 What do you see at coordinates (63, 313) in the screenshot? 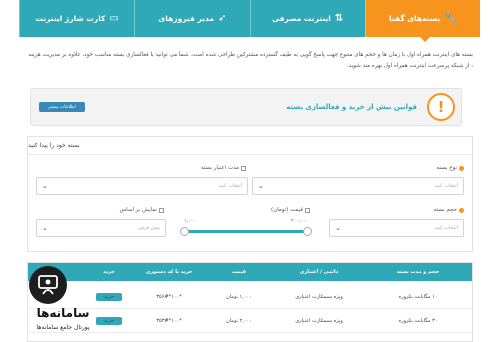
I see `watermark-name: سامانه‌ها` at bounding box center [63, 313].